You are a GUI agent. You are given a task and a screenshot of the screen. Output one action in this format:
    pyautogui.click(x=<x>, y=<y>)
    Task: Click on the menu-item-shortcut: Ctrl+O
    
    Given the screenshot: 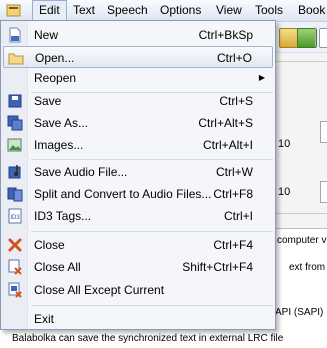 What is the action you would take?
    pyautogui.click(x=234, y=58)
    